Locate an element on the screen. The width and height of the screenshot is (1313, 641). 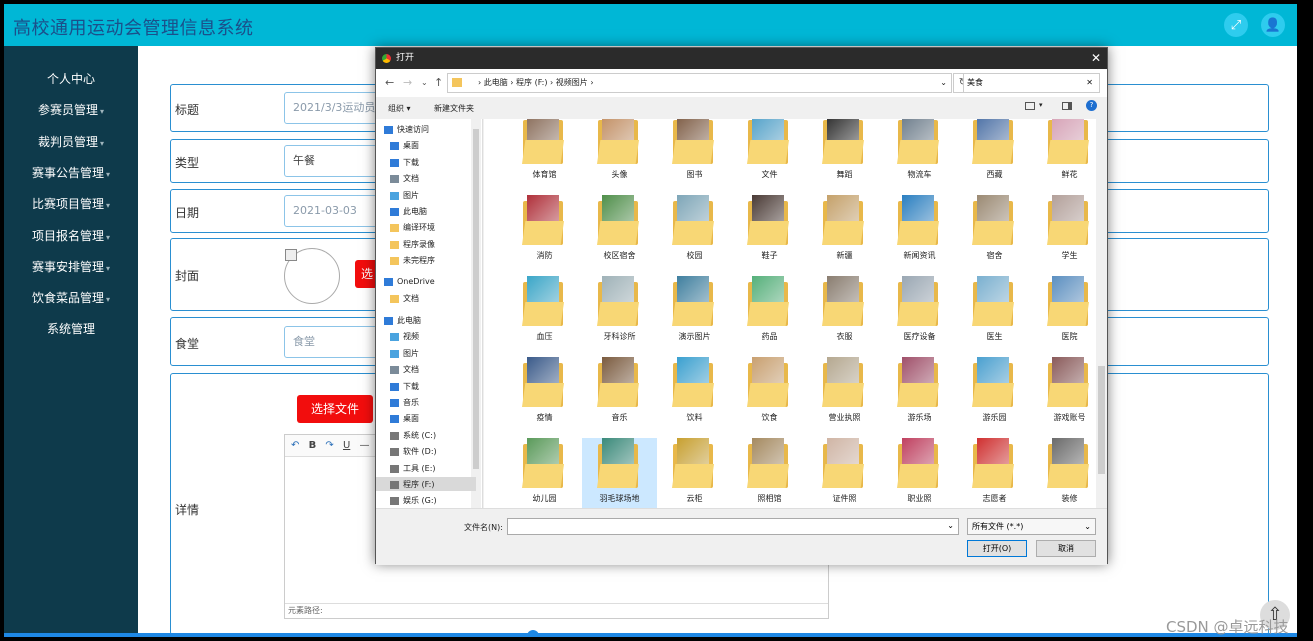
nav-scrollbar-thumb is located at coordinates (476, 299).